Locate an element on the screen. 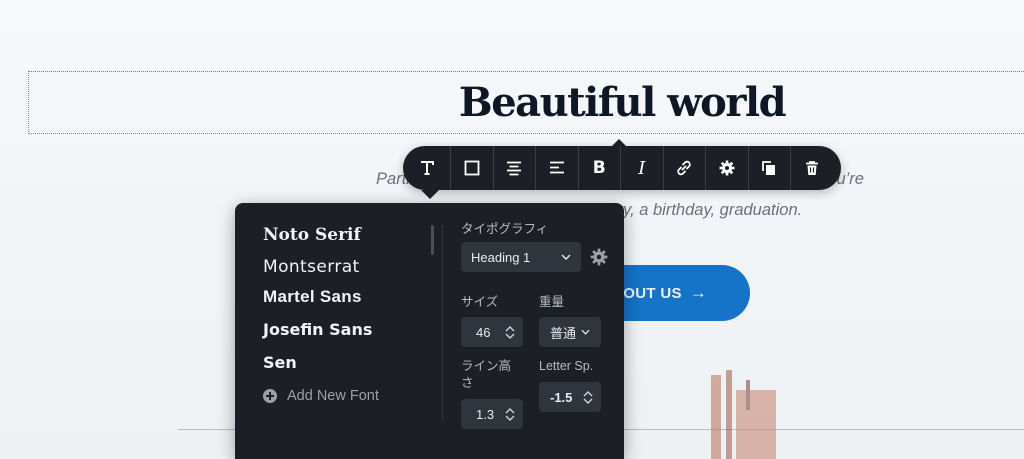 Image resolution: width=1024 pixels, height=459 pixels. font-option-noto-serif: Noto Serif is located at coordinates (312, 235).